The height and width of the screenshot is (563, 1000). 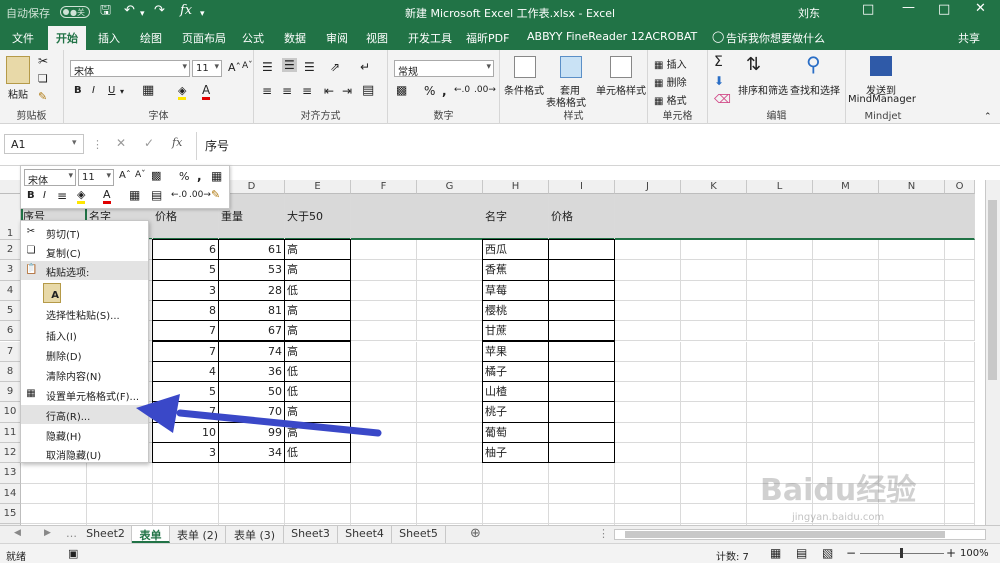 What do you see at coordinates (255, 534) in the screenshot?
I see `sheet-tab-form-3: 表单 (3)` at bounding box center [255, 534].